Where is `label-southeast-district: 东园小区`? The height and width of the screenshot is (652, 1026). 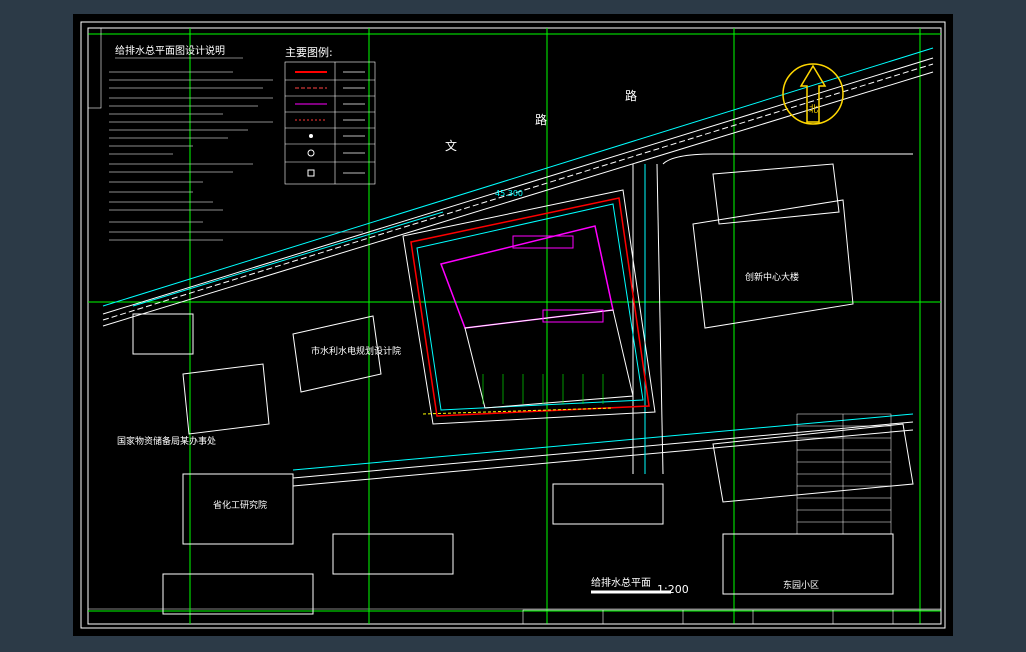 label-southeast-district: 东园小区 is located at coordinates (801, 585).